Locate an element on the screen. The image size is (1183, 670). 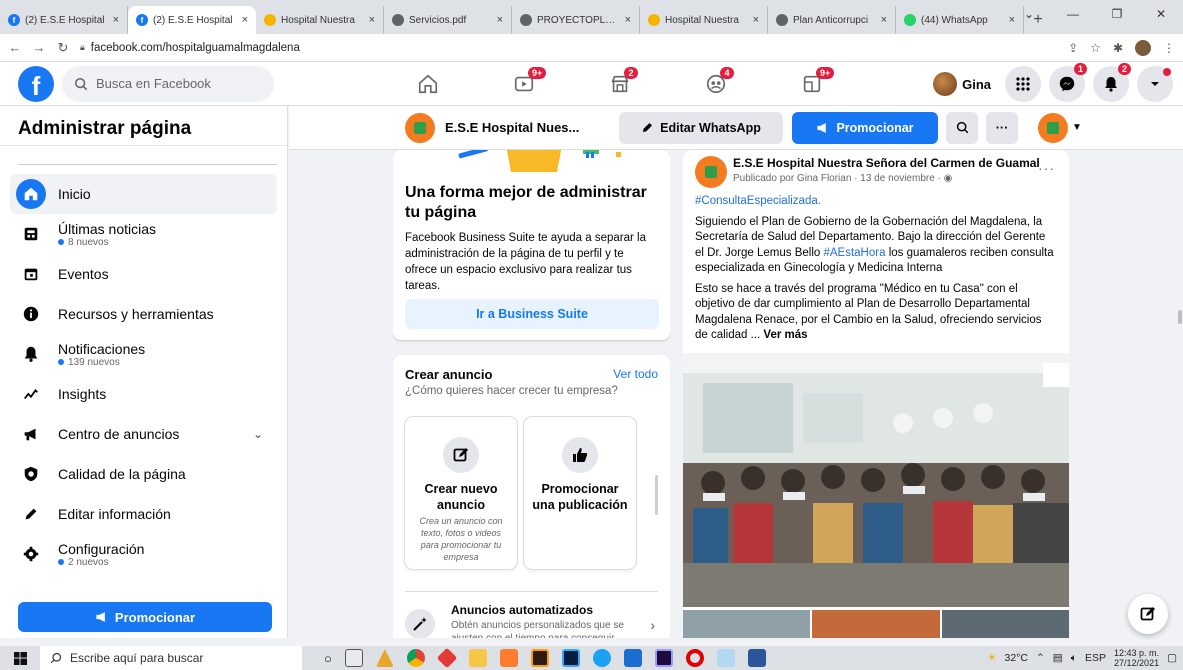
word-icon is located at coordinates (756, 658).